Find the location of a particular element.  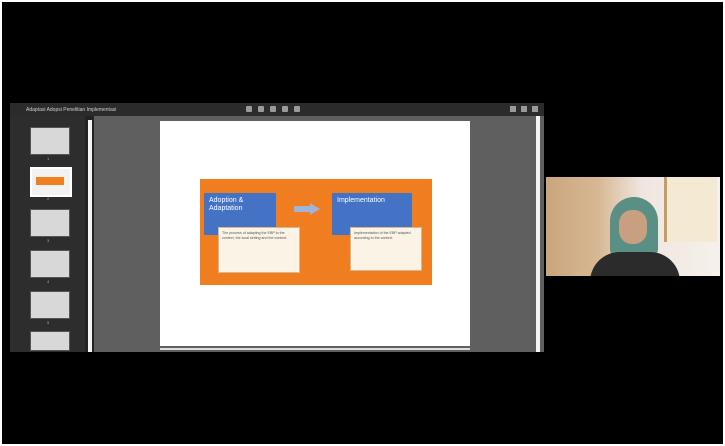

thumbnail-scrollbar is located at coordinates (90, 236).